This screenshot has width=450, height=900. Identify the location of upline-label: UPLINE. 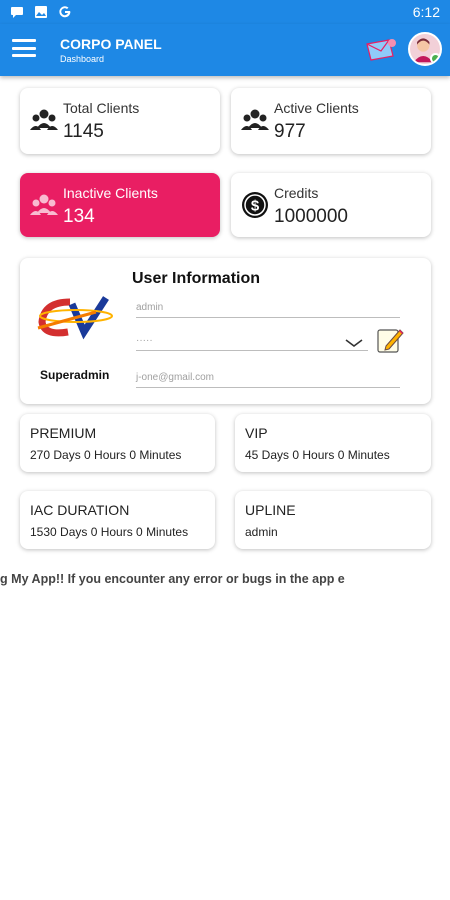
(270, 510).